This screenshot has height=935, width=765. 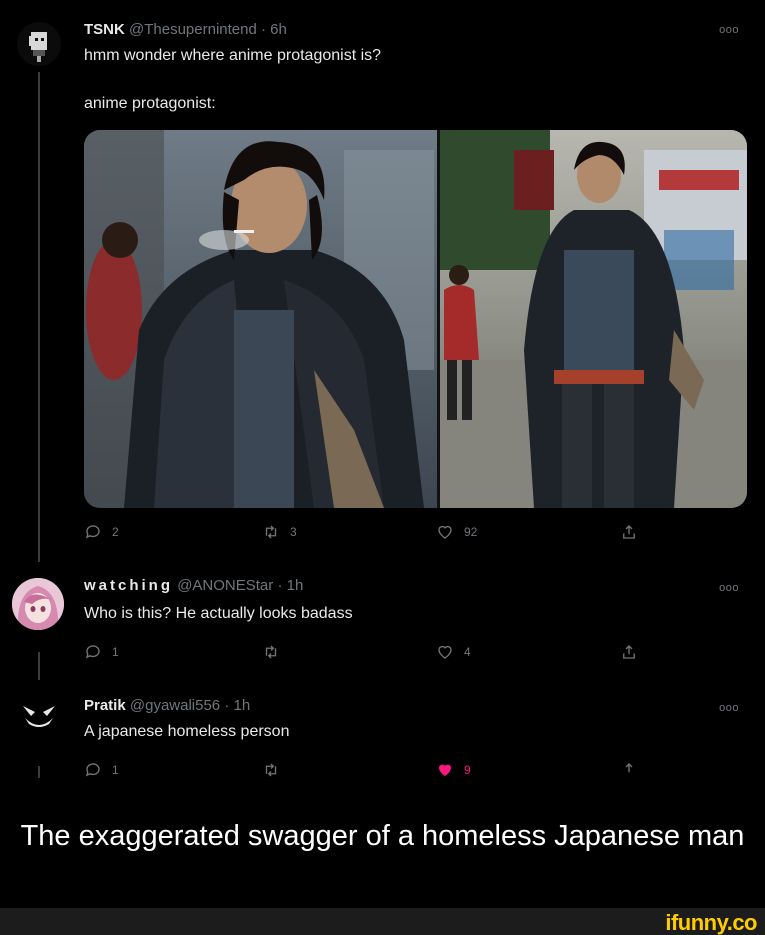 I want to click on retweet-count: 3, so click(x=293, y=532).